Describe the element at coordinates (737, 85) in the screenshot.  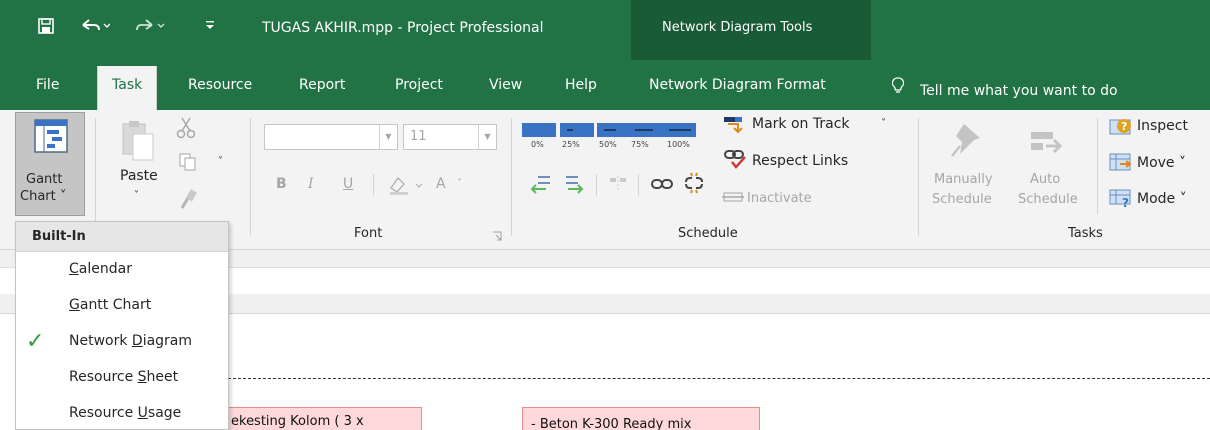
I see `tab-network-diagram-format: Network Diagram Format` at that location.